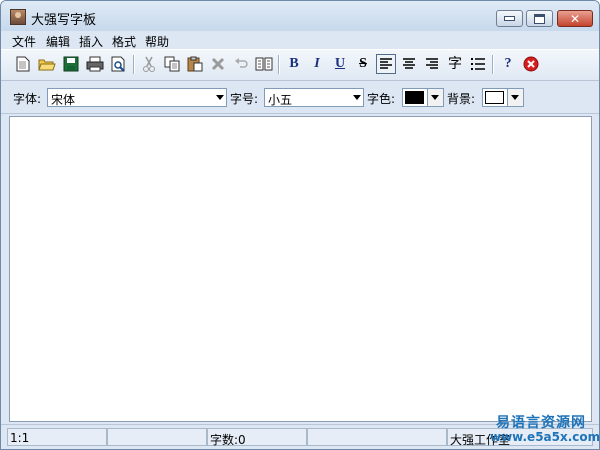  Describe the element at coordinates (531, 64) in the screenshot. I see `exit-icon` at that location.